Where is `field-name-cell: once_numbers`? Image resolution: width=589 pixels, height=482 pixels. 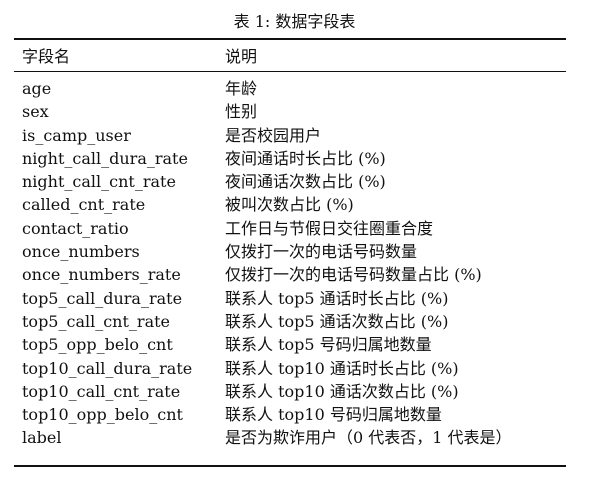 field-name-cell: once_numbers is located at coordinates (81, 252).